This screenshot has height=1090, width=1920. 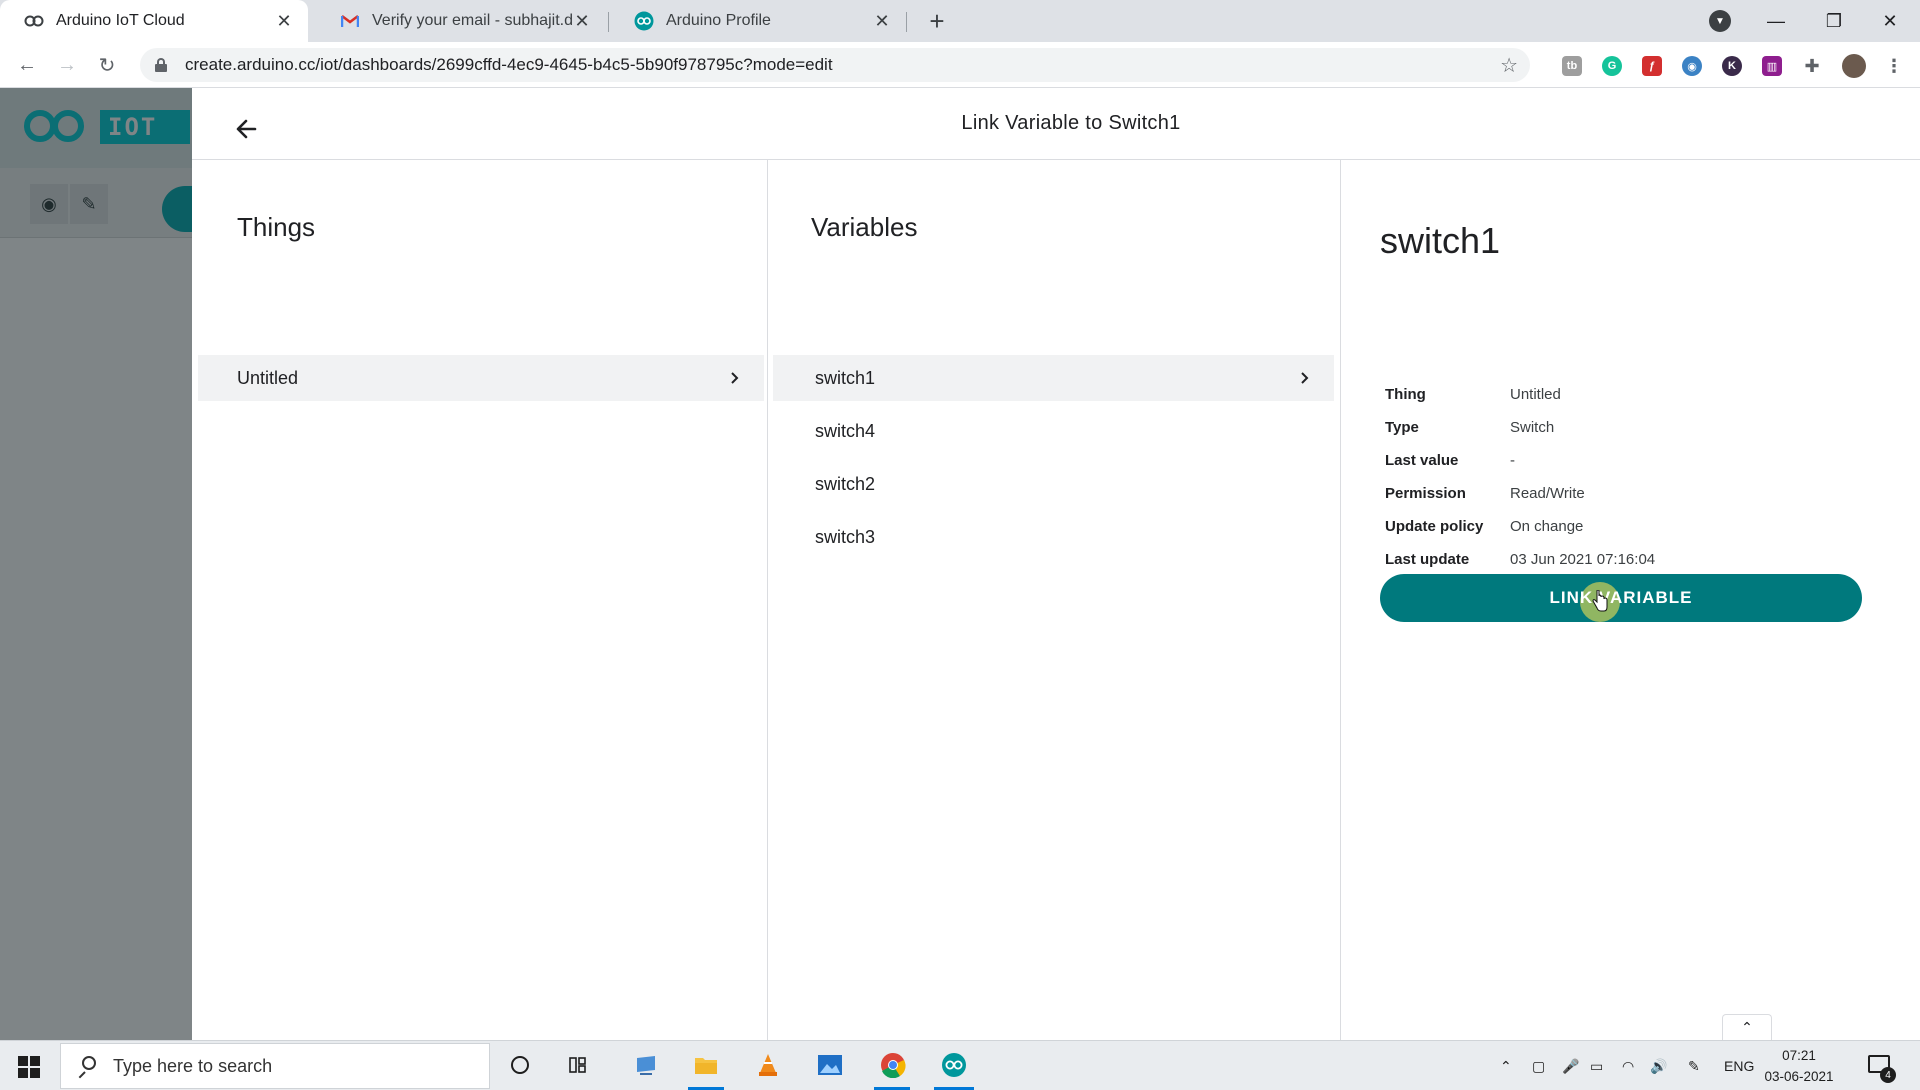 What do you see at coordinates (276, 227) in the screenshot?
I see `things-heading: Things` at bounding box center [276, 227].